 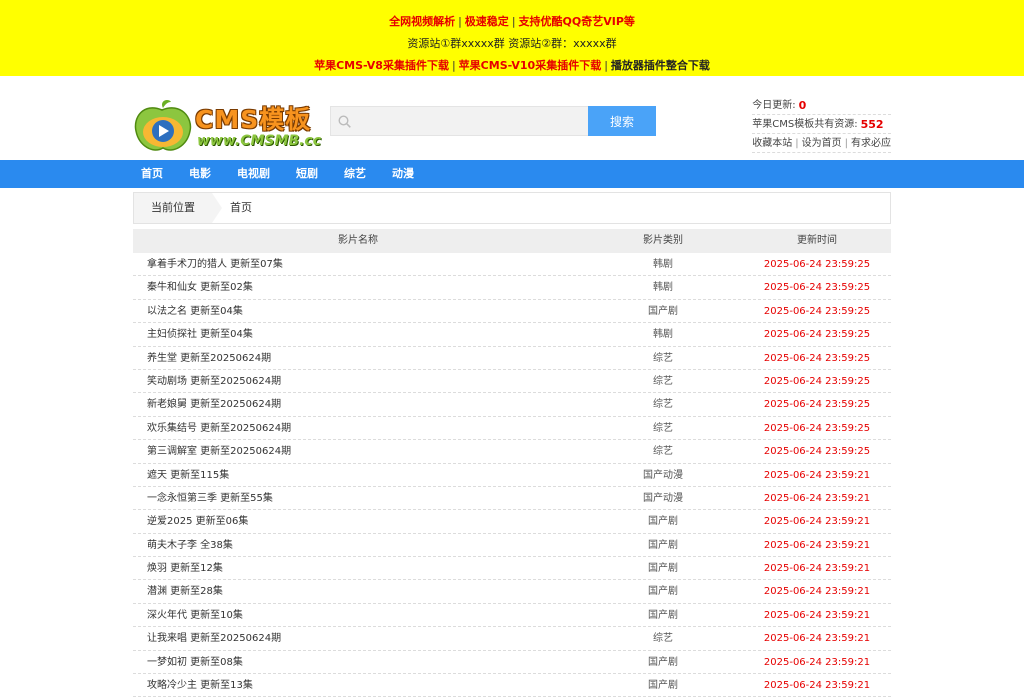 I want to click on table-row: 一念永恒第三季 更新至55集 国产动漫 2025-06-24 23:59:21, so click(x=512, y=499).